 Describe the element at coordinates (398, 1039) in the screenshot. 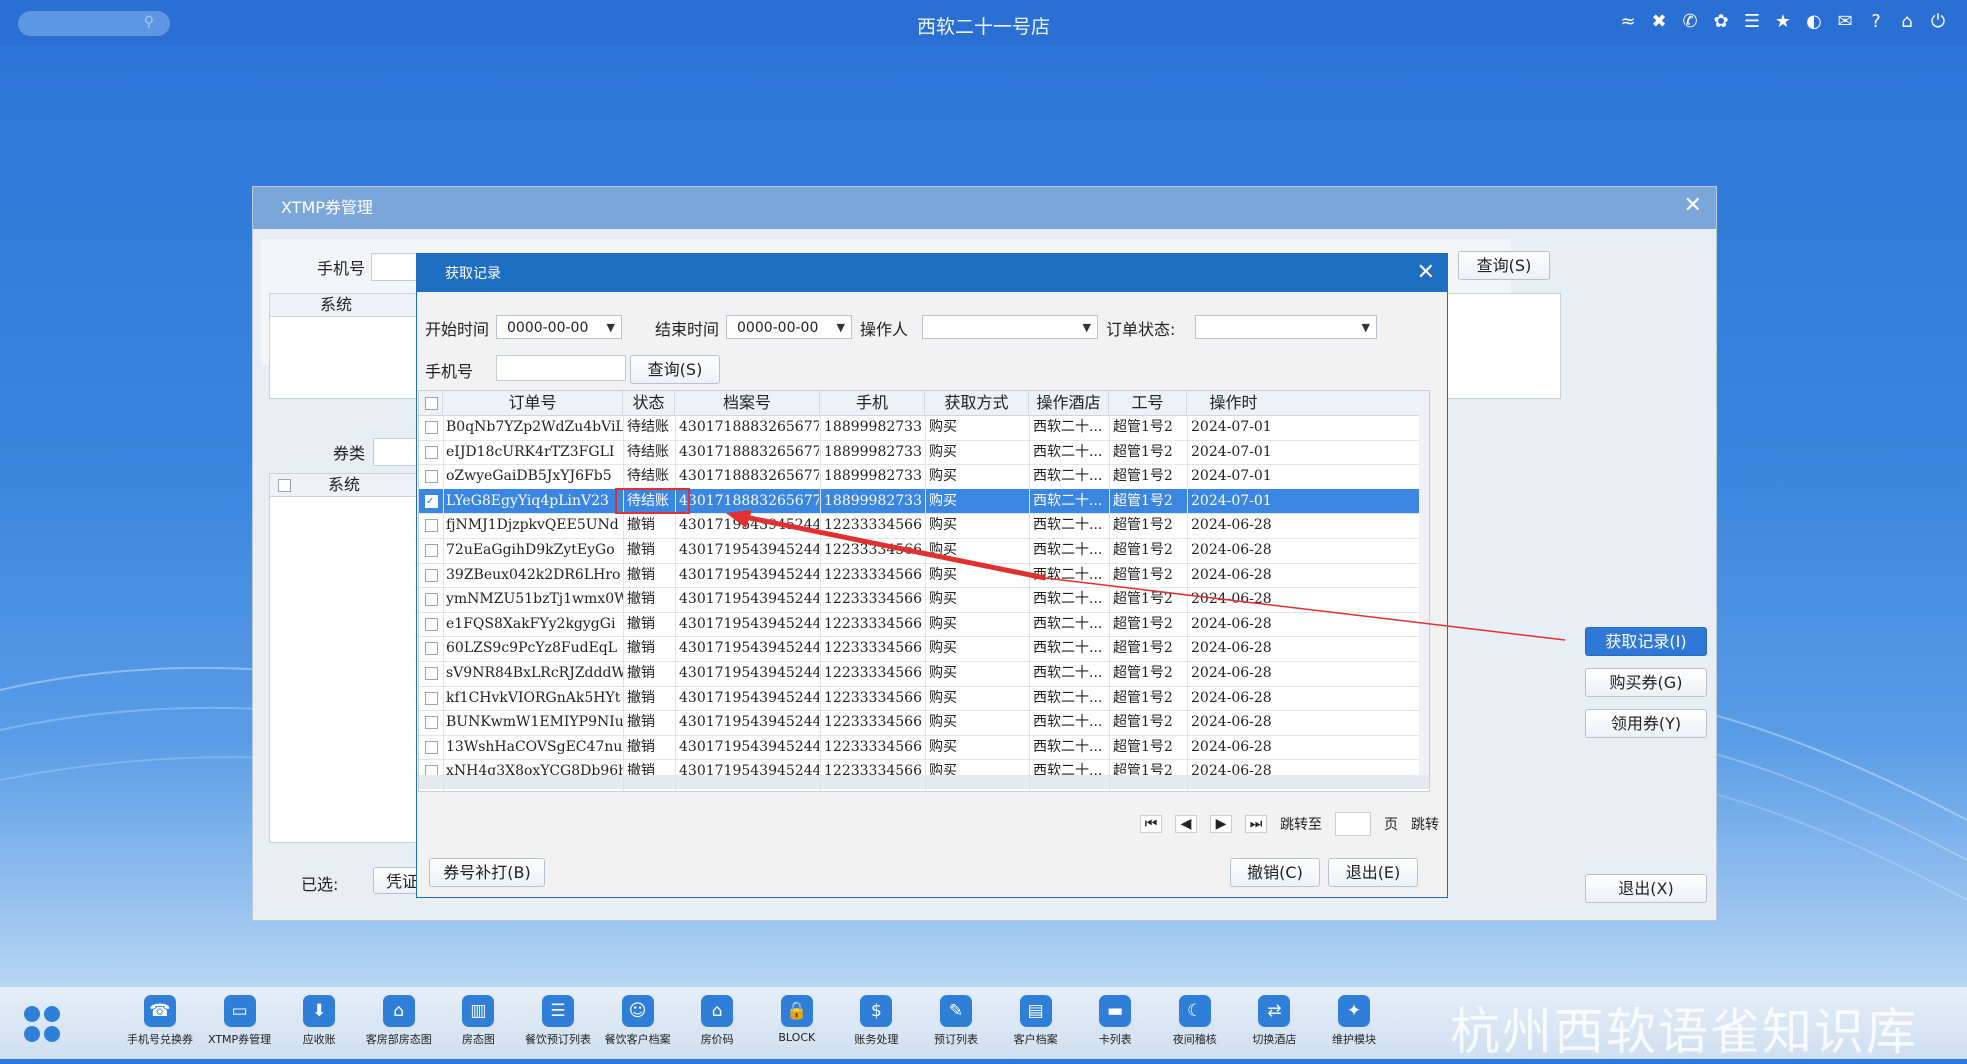

I see `taskbar-item-label: 客房部房态图` at that location.